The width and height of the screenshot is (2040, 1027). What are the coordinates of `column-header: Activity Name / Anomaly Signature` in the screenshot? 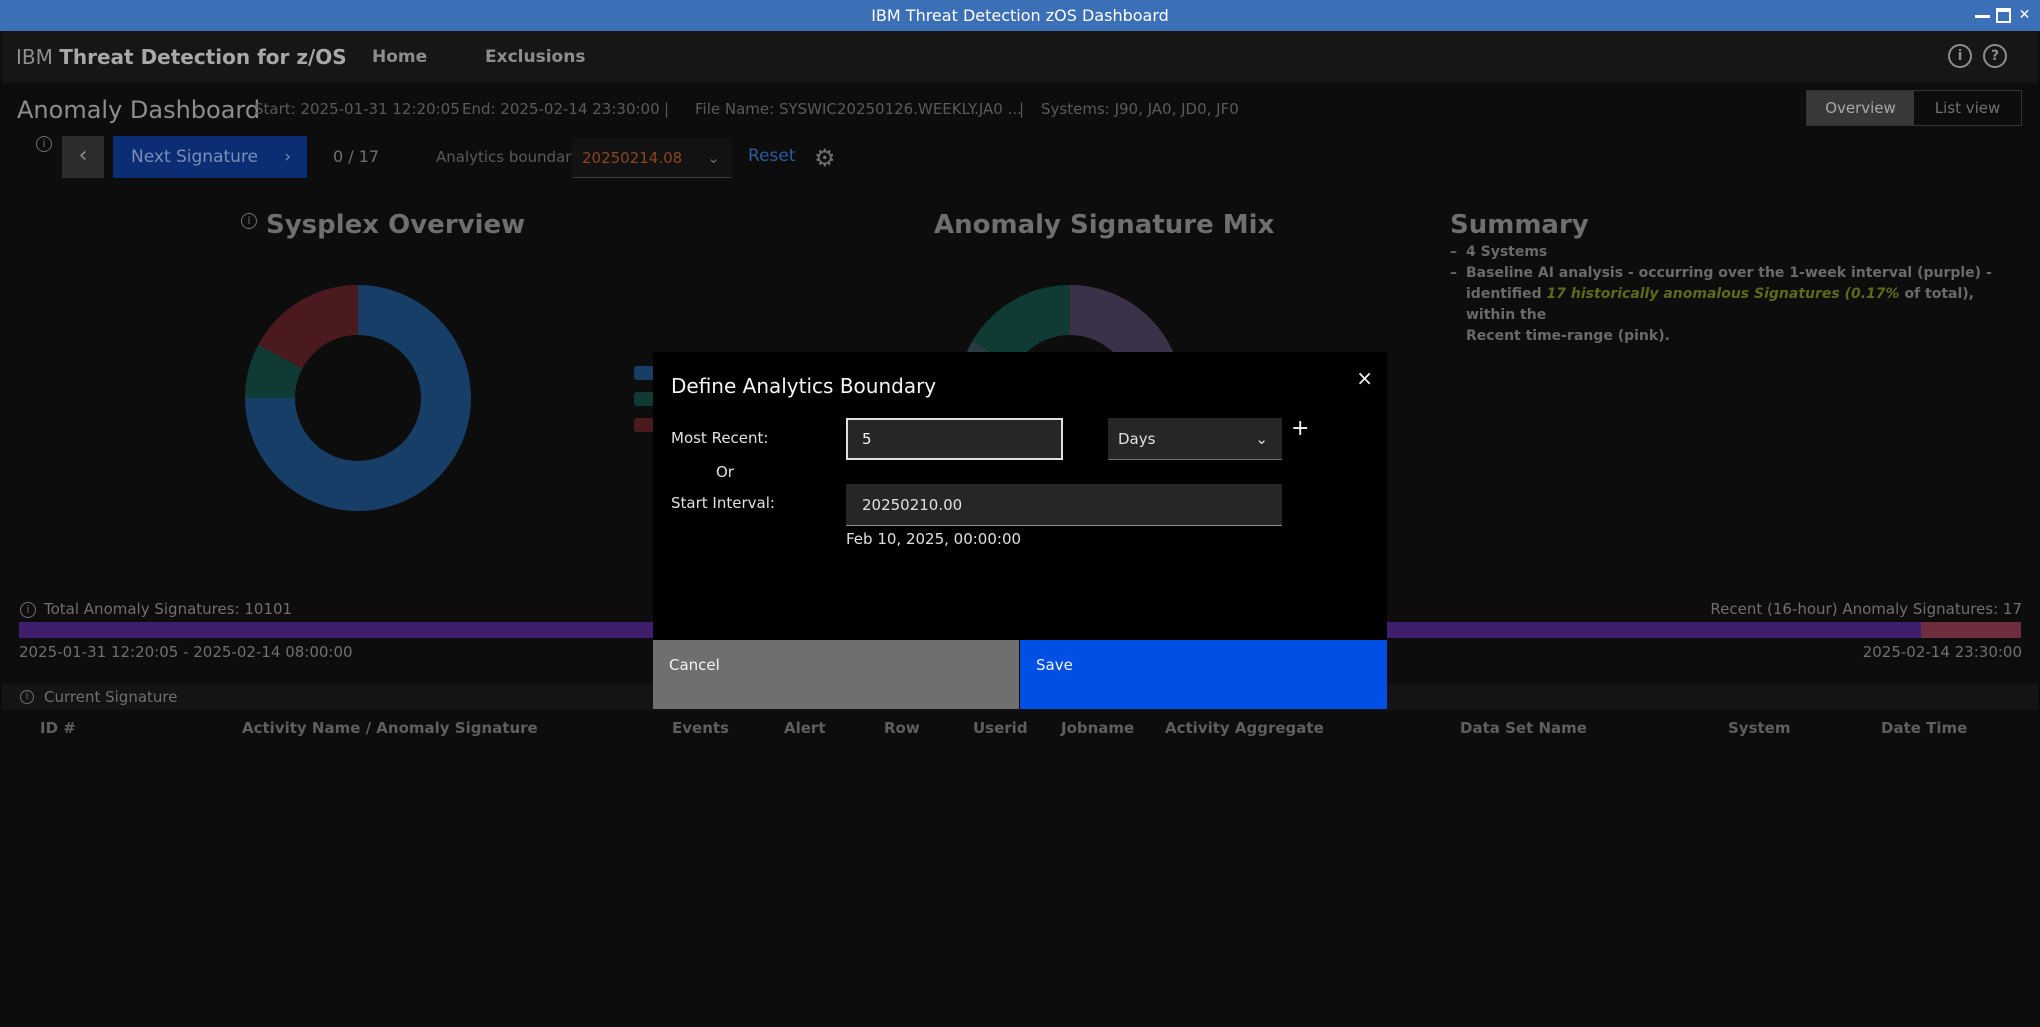 It's located at (390, 728).